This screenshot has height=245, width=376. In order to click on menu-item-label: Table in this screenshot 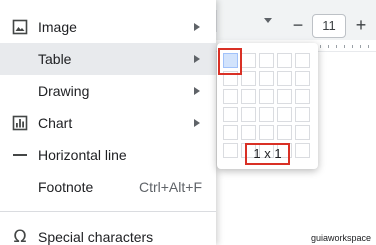, I will do `click(55, 59)`.